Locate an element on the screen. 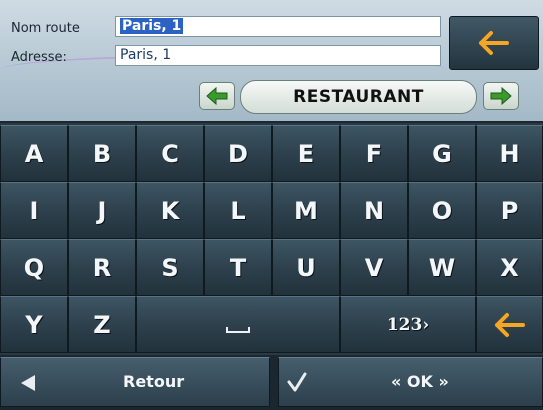 This screenshot has width=543, height=410. key-n: N is located at coordinates (374, 210).